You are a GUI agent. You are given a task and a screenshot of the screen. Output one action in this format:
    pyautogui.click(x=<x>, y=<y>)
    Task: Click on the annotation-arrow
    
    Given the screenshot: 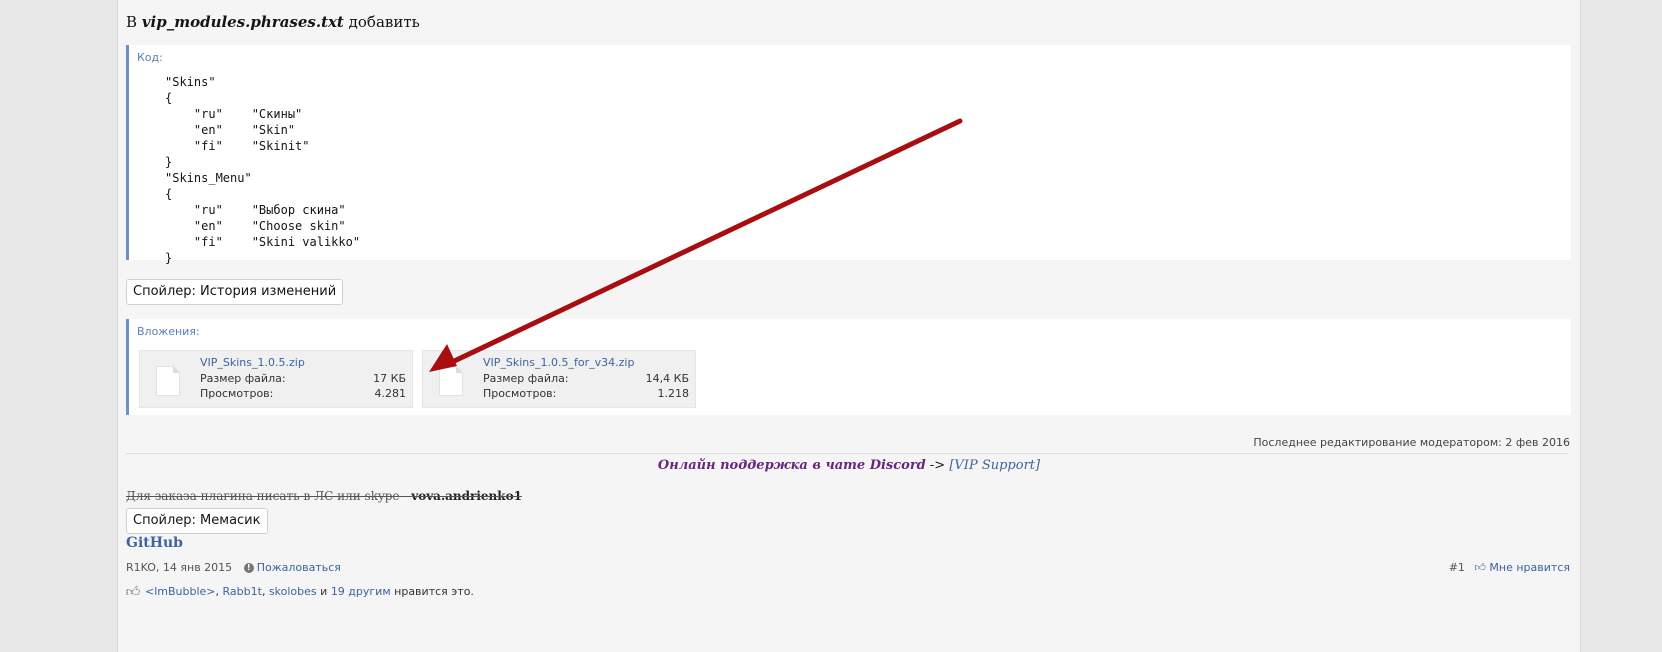 What is the action you would take?
    pyautogui.click(x=696, y=245)
    